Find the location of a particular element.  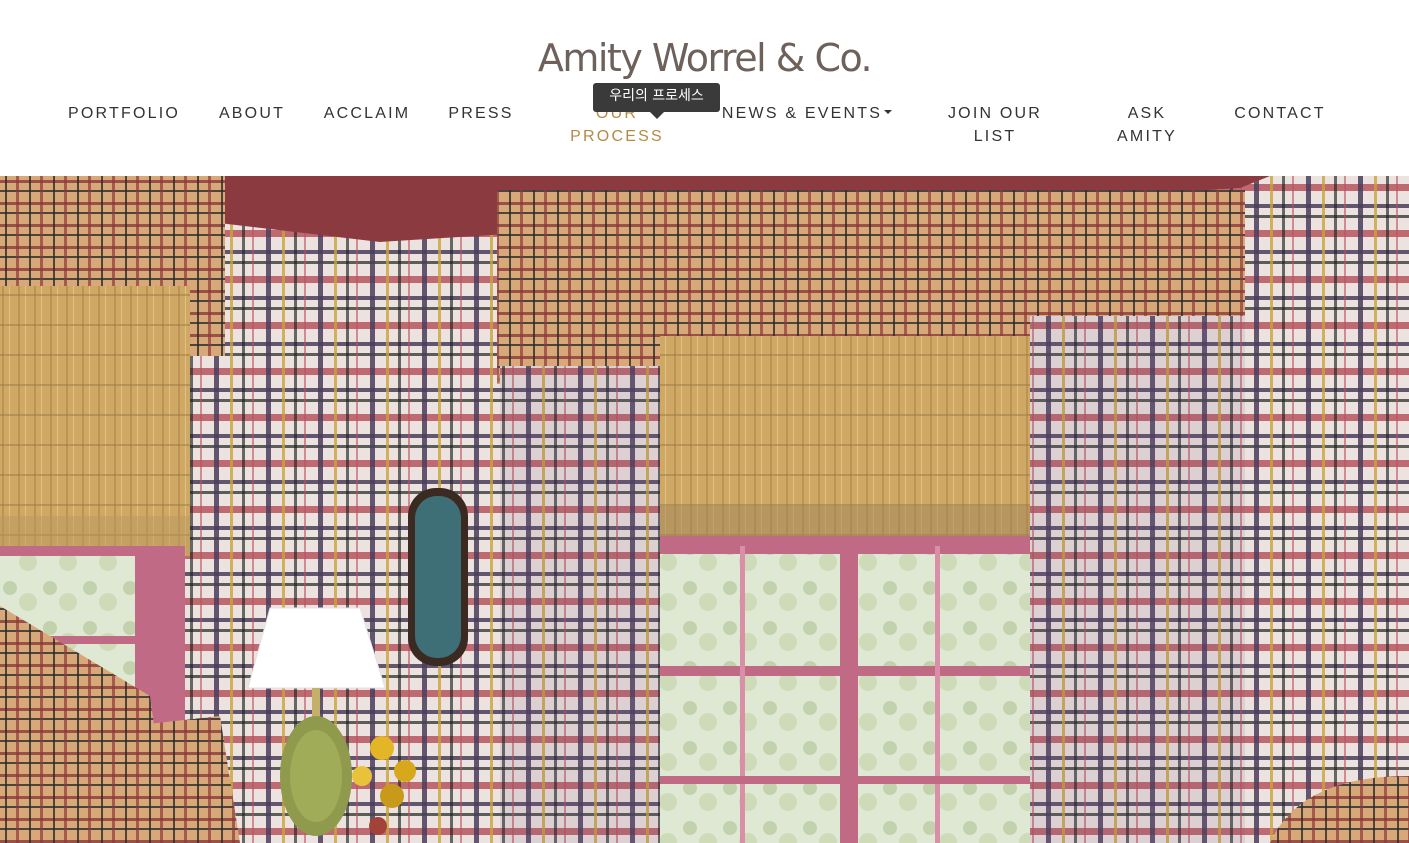

nav-our-process-line2: PROCESS is located at coordinates (617, 136).